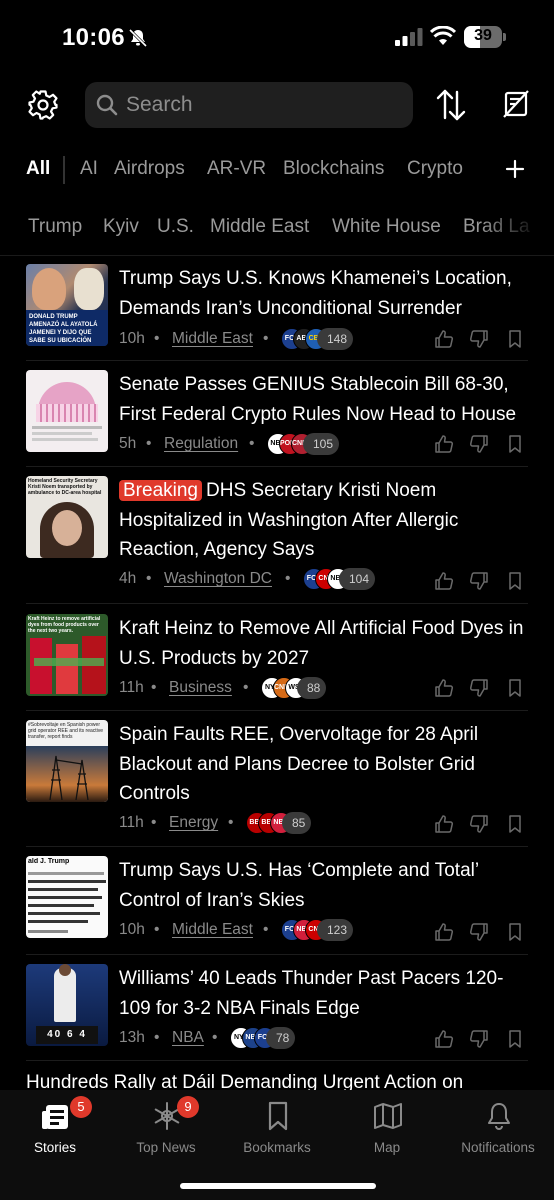  I want to click on tab-airdrops: Airdrops, so click(149, 169).